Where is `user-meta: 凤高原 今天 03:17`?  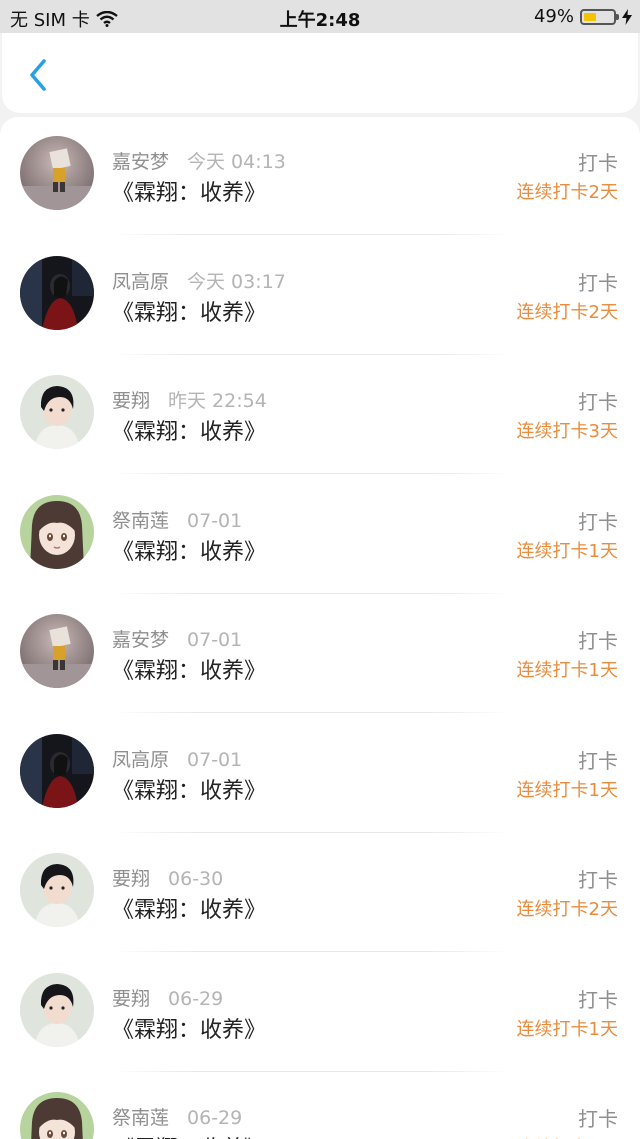 user-meta: 凤高原 今天 03:17 is located at coordinates (199, 280).